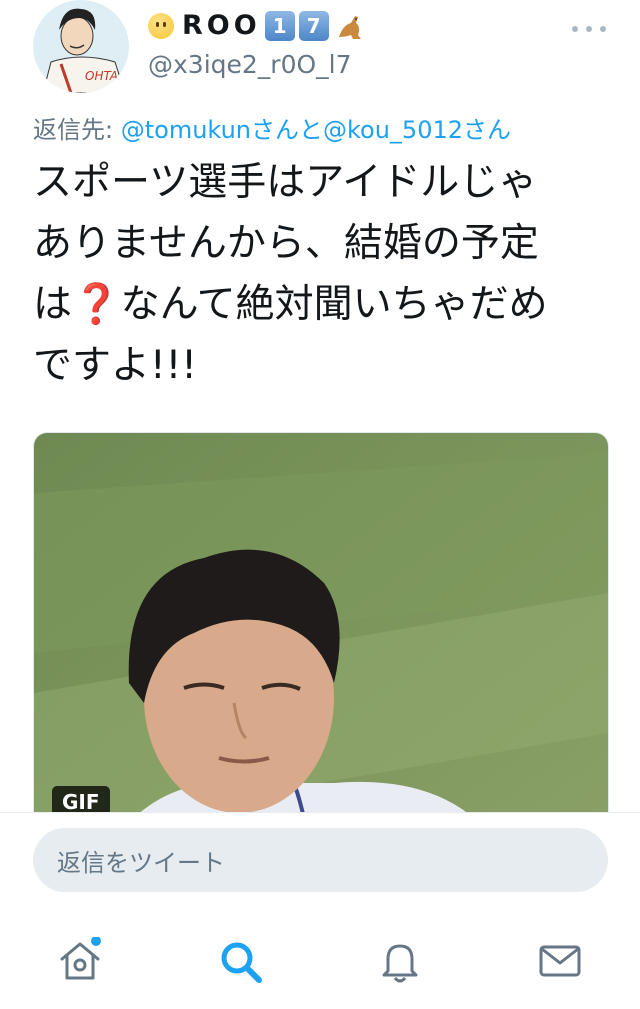  I want to click on home-icon, so click(80, 960).